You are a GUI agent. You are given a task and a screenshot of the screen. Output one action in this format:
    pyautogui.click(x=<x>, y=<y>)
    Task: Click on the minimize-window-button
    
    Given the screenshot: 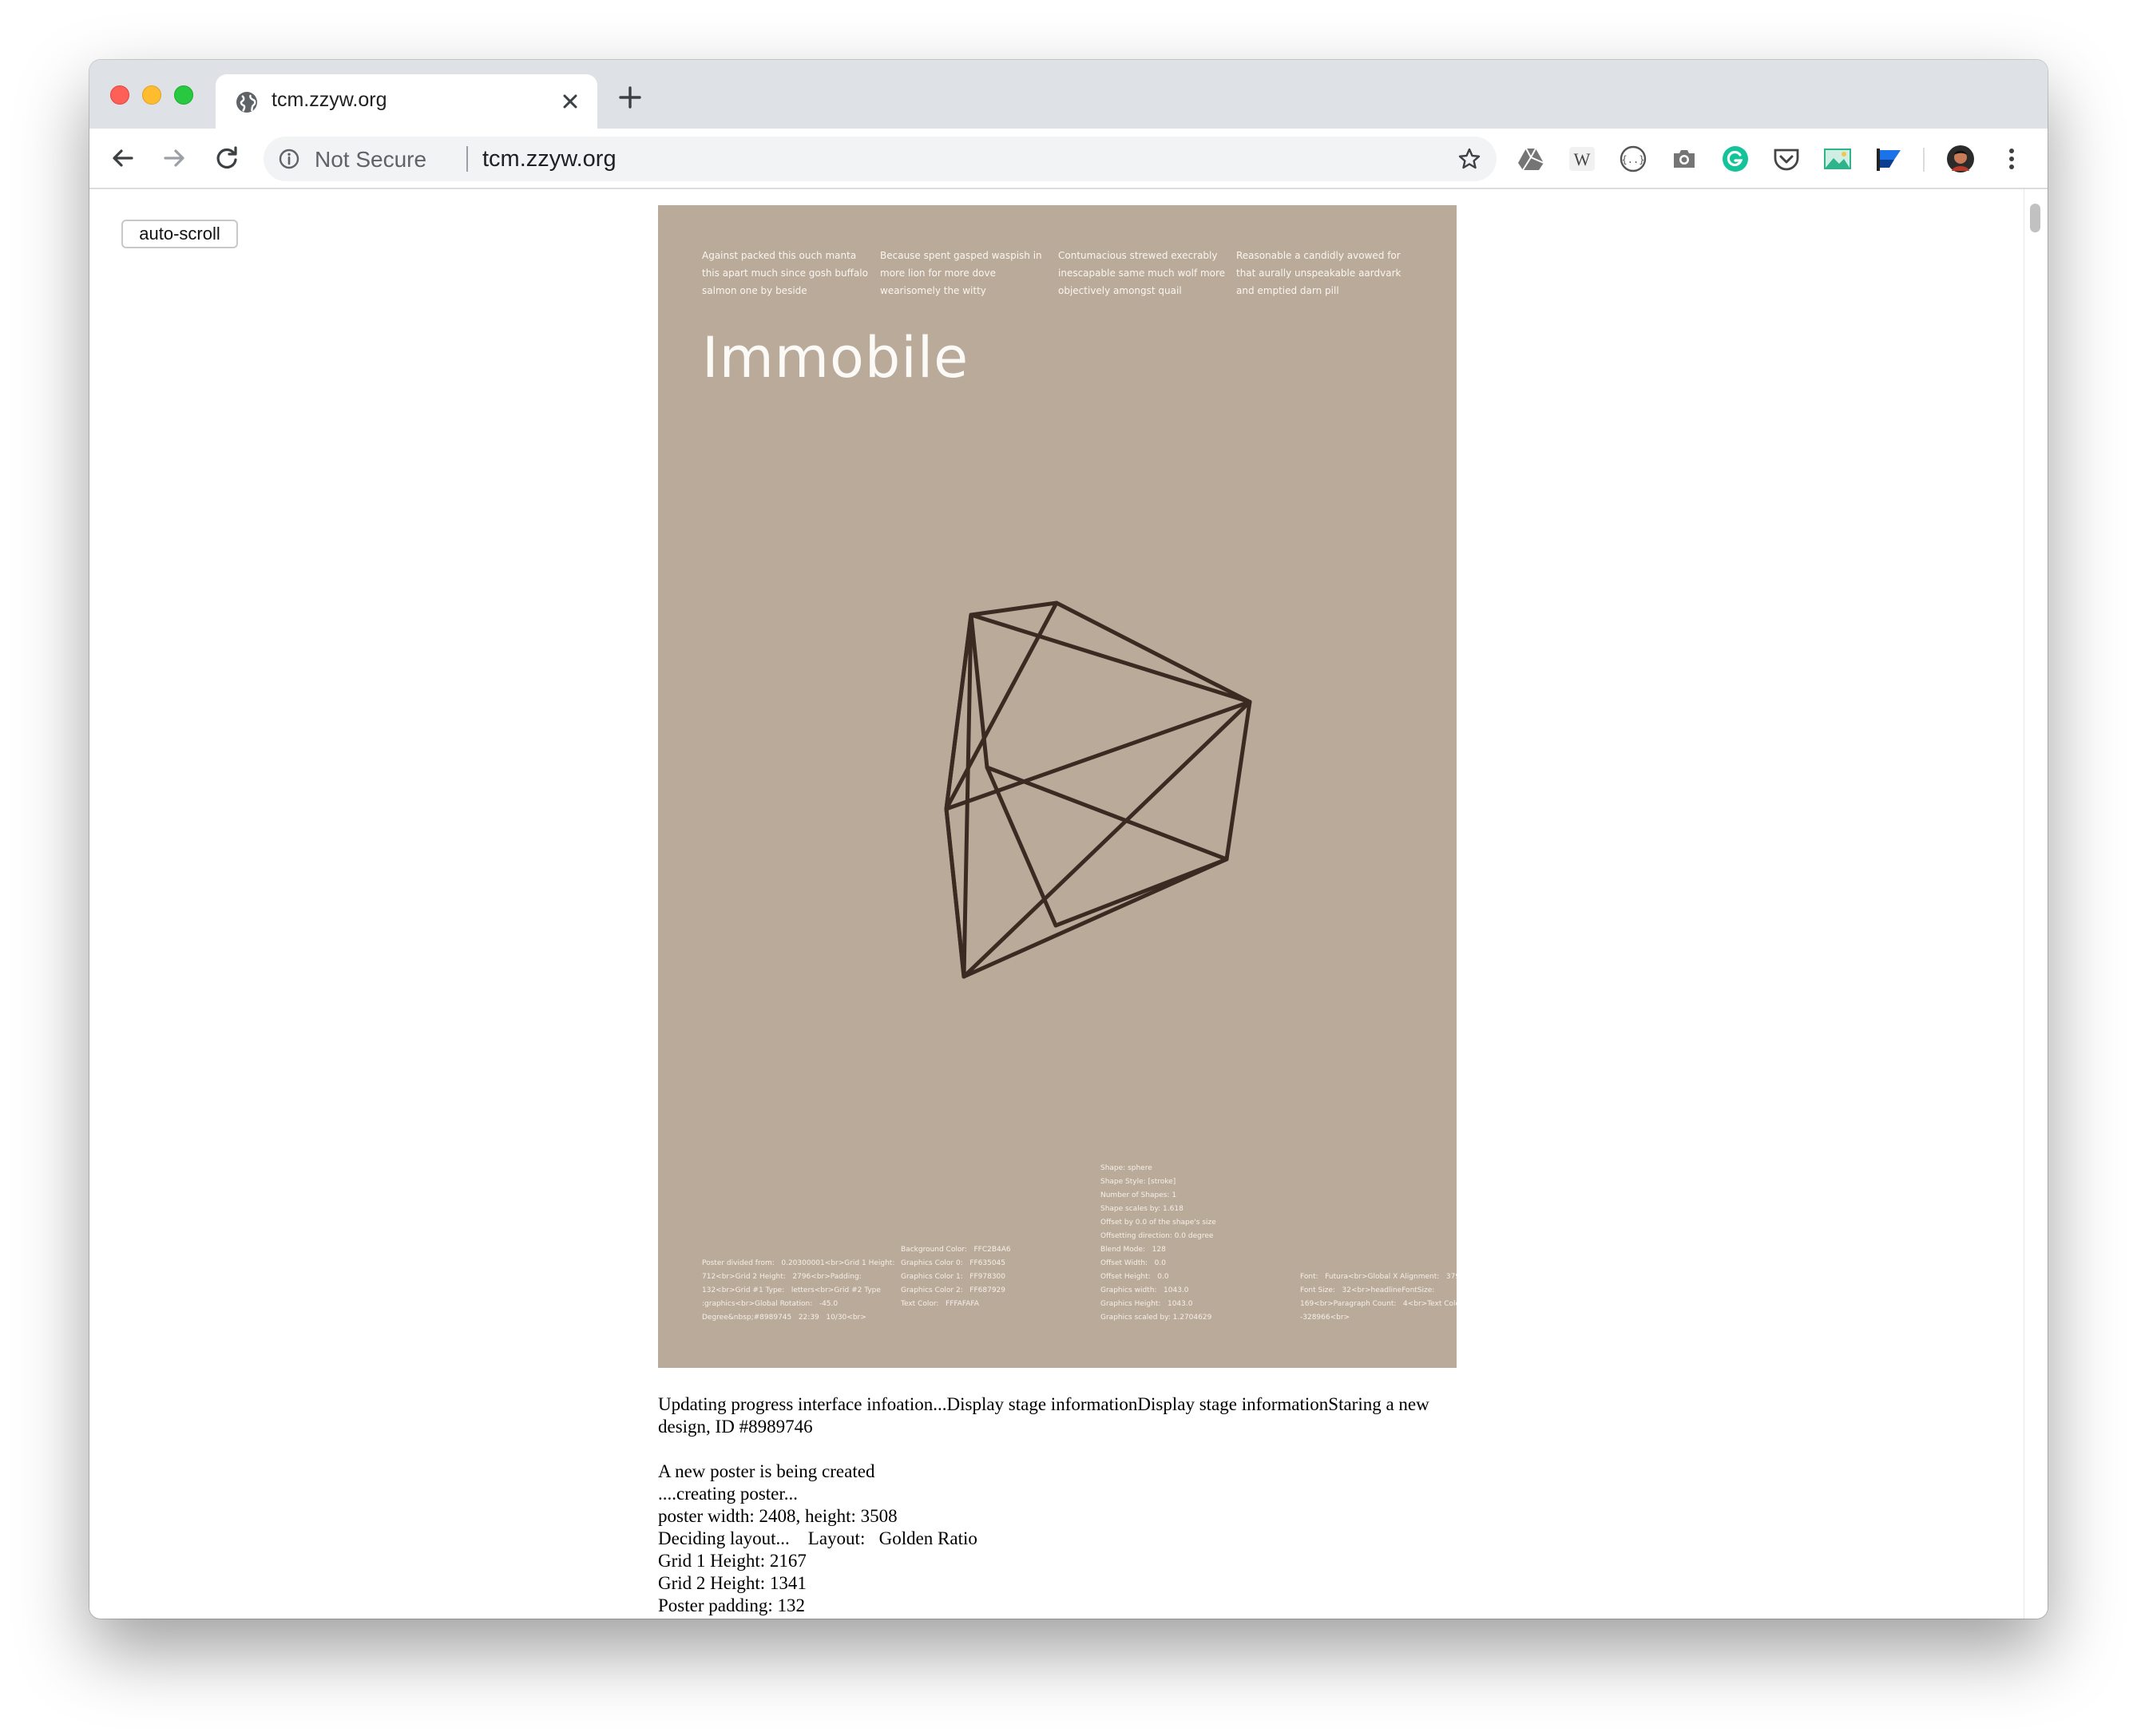 What is the action you would take?
    pyautogui.click(x=151, y=95)
    